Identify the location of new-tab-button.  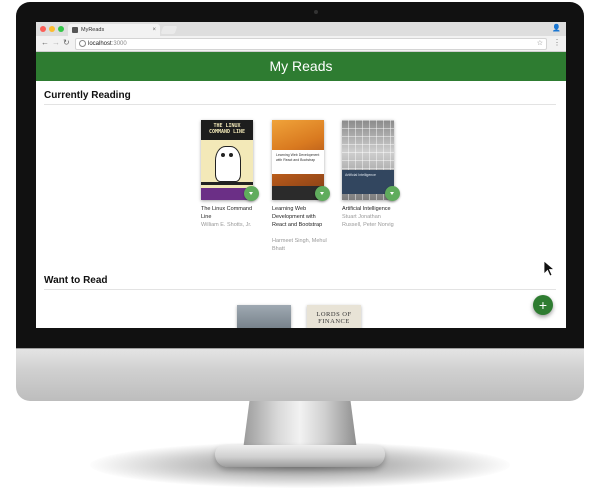
(169, 30).